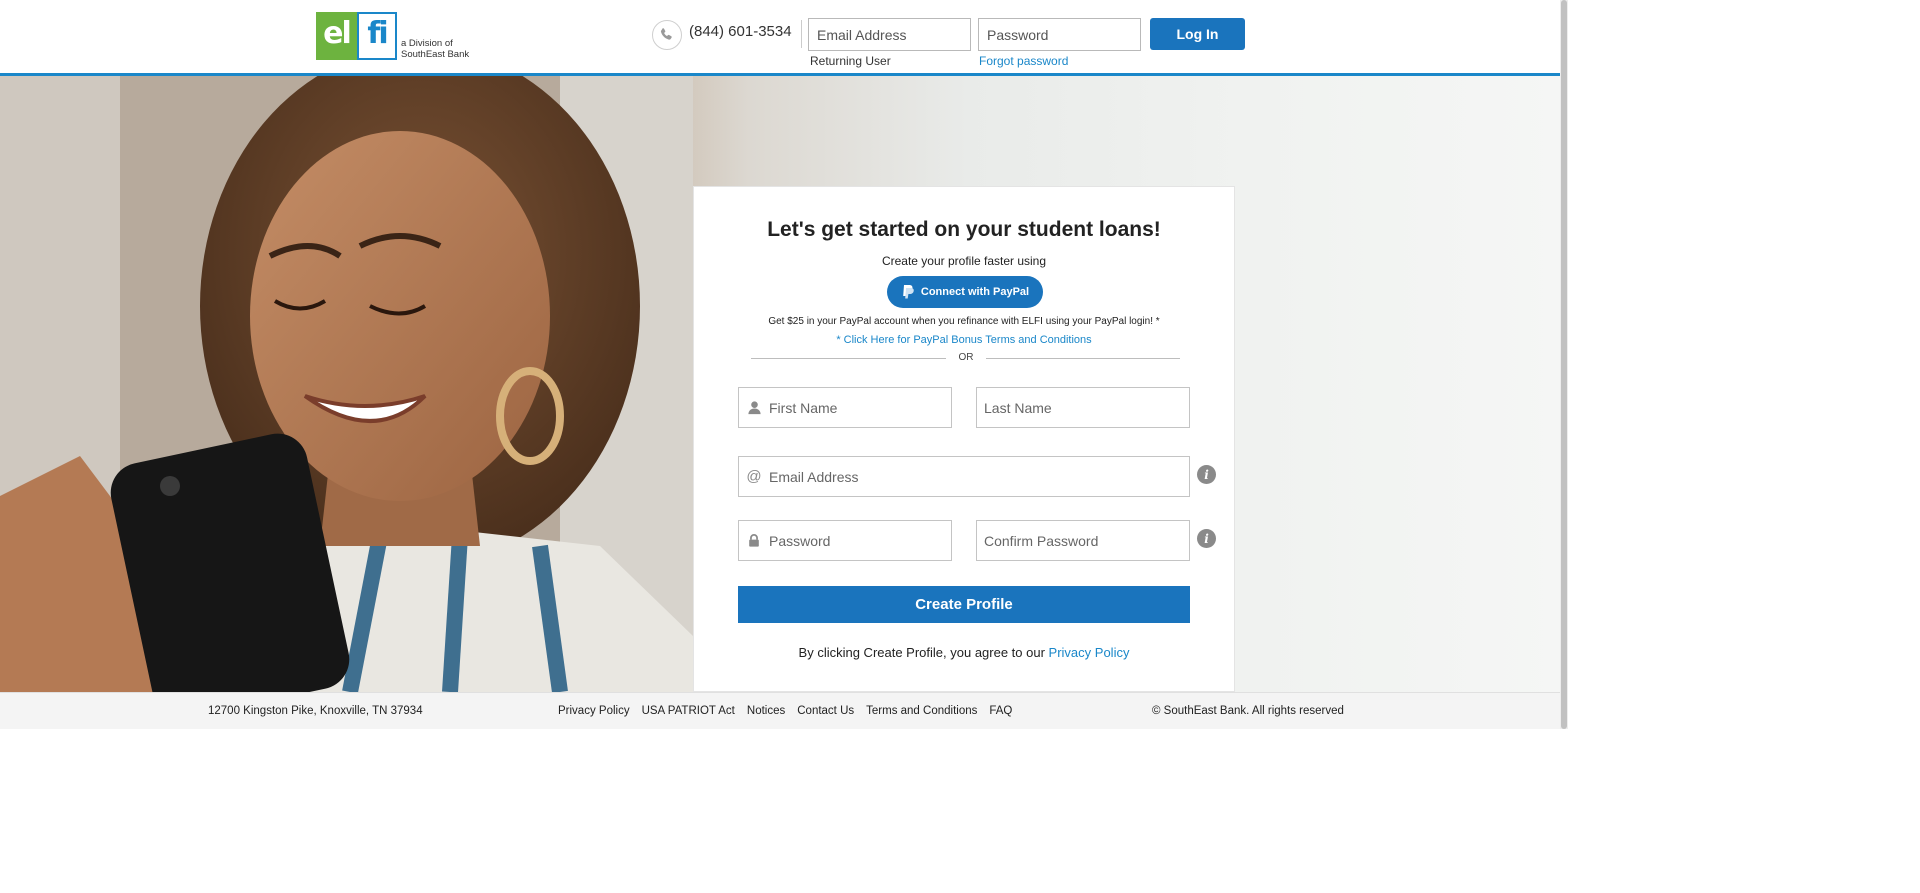 The height and width of the screenshot is (893, 1920). What do you see at coordinates (1206, 474) in the screenshot?
I see `email-info-icon: i` at bounding box center [1206, 474].